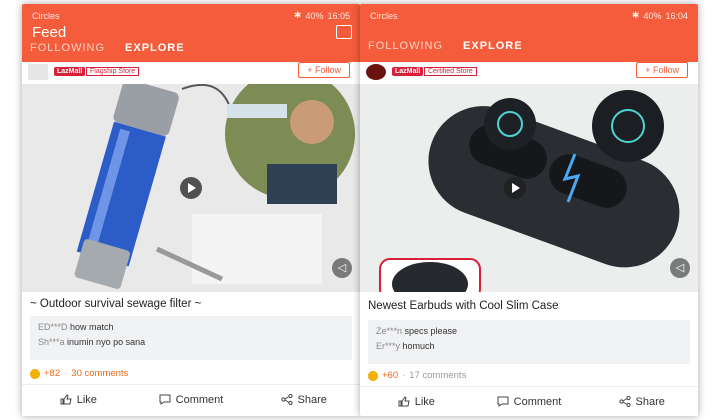 This screenshot has width=720, height=420. Describe the element at coordinates (191, 329) in the screenshot. I see `comment-item: ED***D how match` at that location.